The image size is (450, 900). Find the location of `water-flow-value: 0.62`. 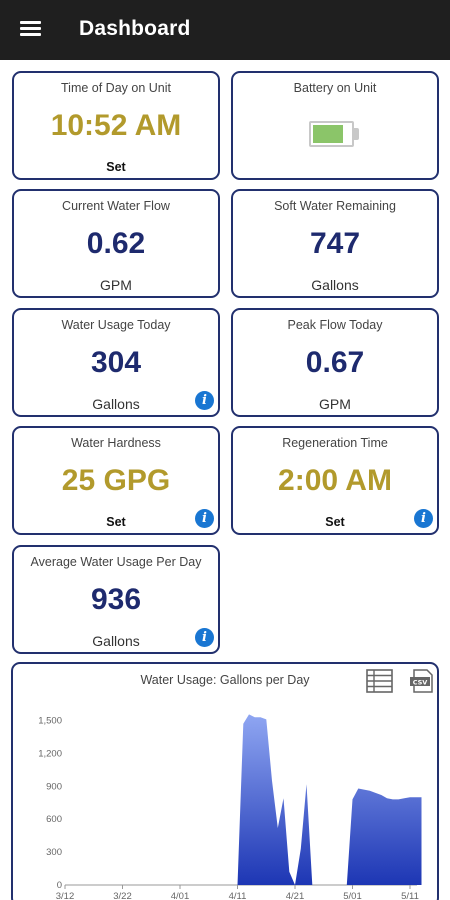

water-flow-value: 0.62 is located at coordinates (116, 243).